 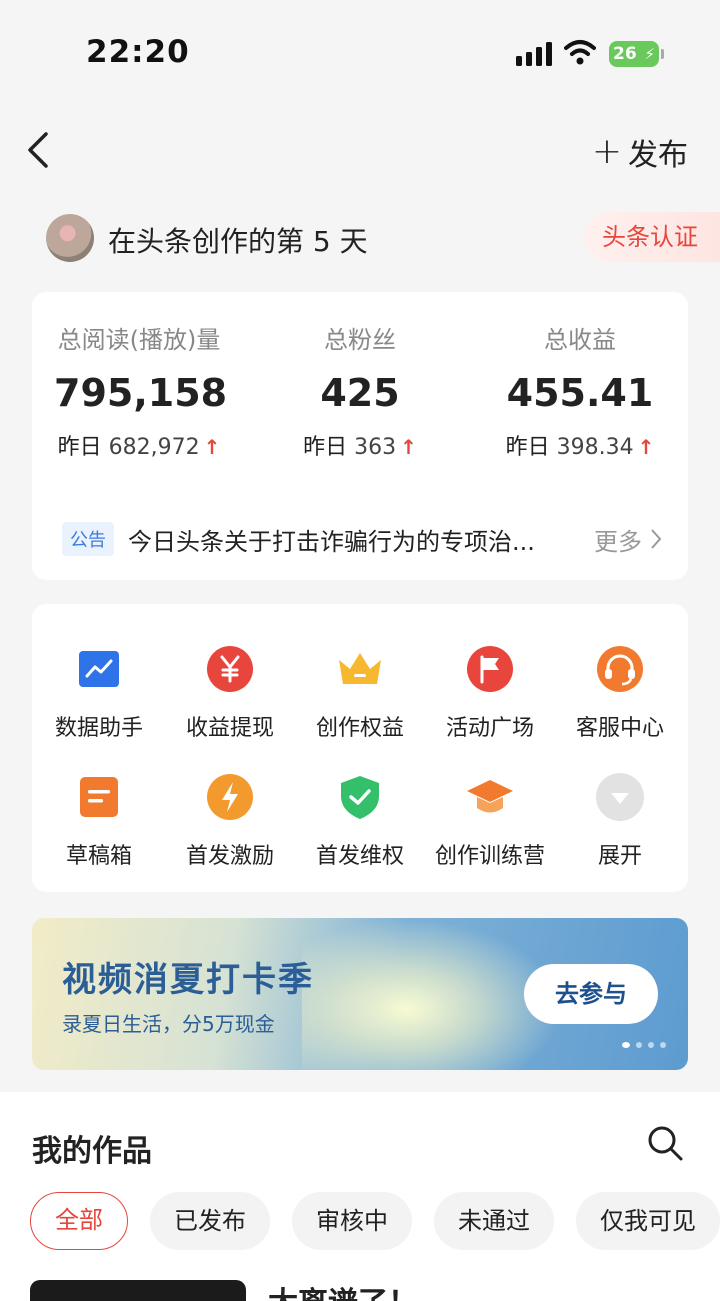 What do you see at coordinates (649, 54) in the screenshot?
I see `charging-bolt-icon: ⚡` at bounding box center [649, 54].